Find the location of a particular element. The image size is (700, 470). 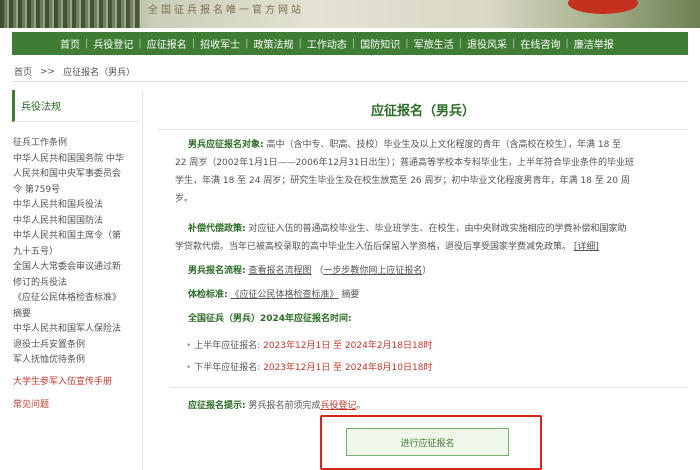

apply-enlistment-button: 进行应征报名 is located at coordinates (427, 442).